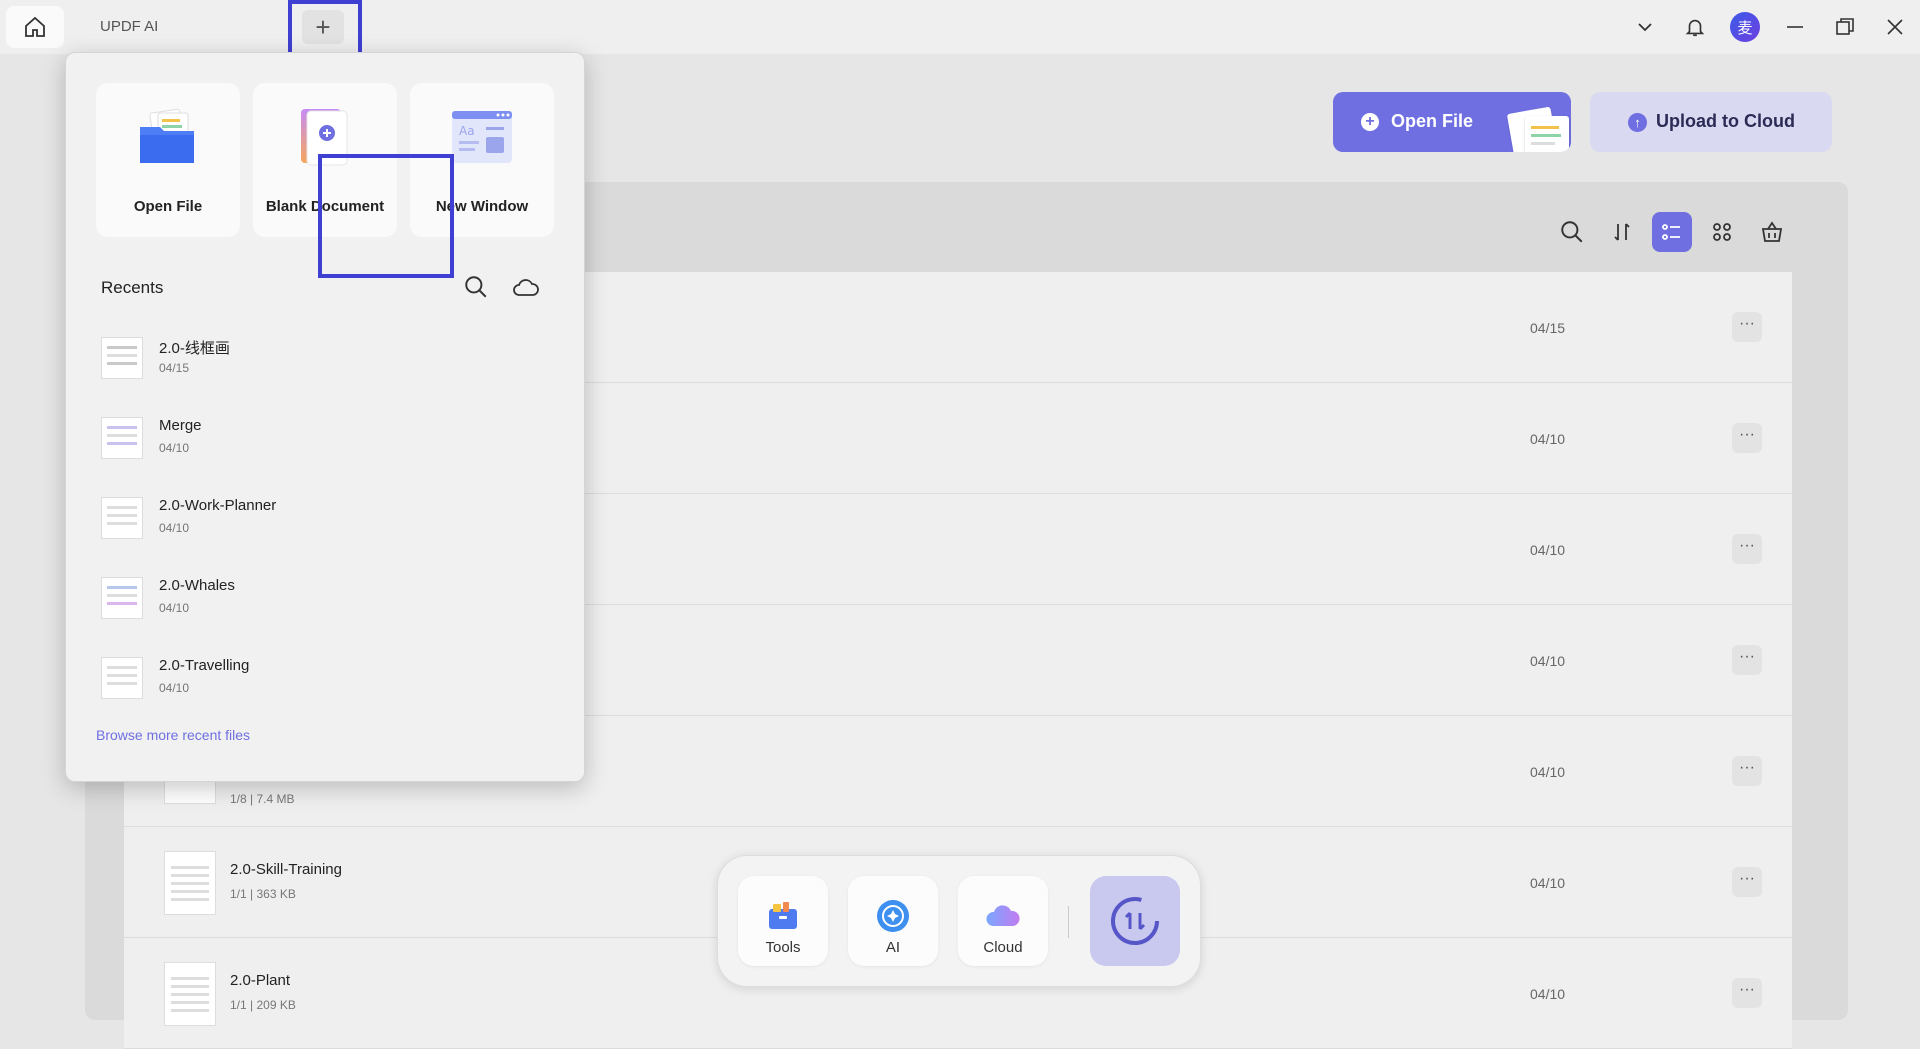  I want to click on notifications-button, so click(1695, 27).